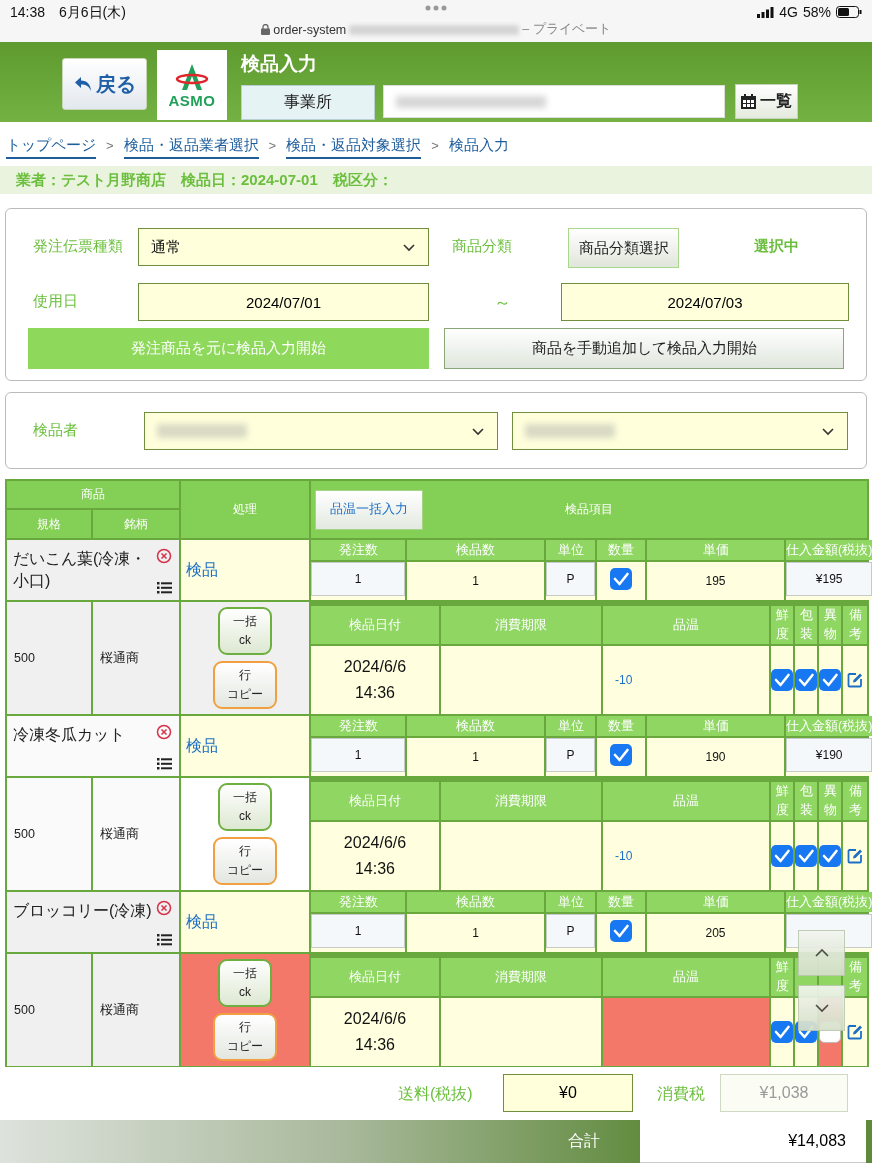 This screenshot has height=1163, width=872. What do you see at coordinates (49, 524) in the screenshot?
I see `column-header: 規格` at bounding box center [49, 524].